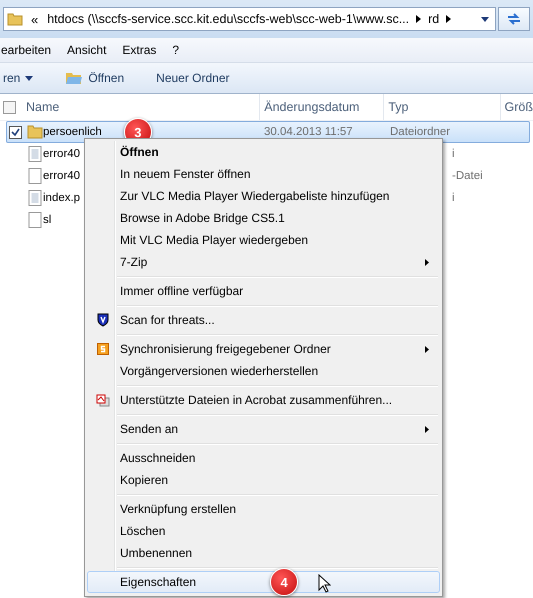 This screenshot has height=598, width=533. What do you see at coordinates (420, 132) in the screenshot?
I see `type-cell: Dateiordner` at bounding box center [420, 132].